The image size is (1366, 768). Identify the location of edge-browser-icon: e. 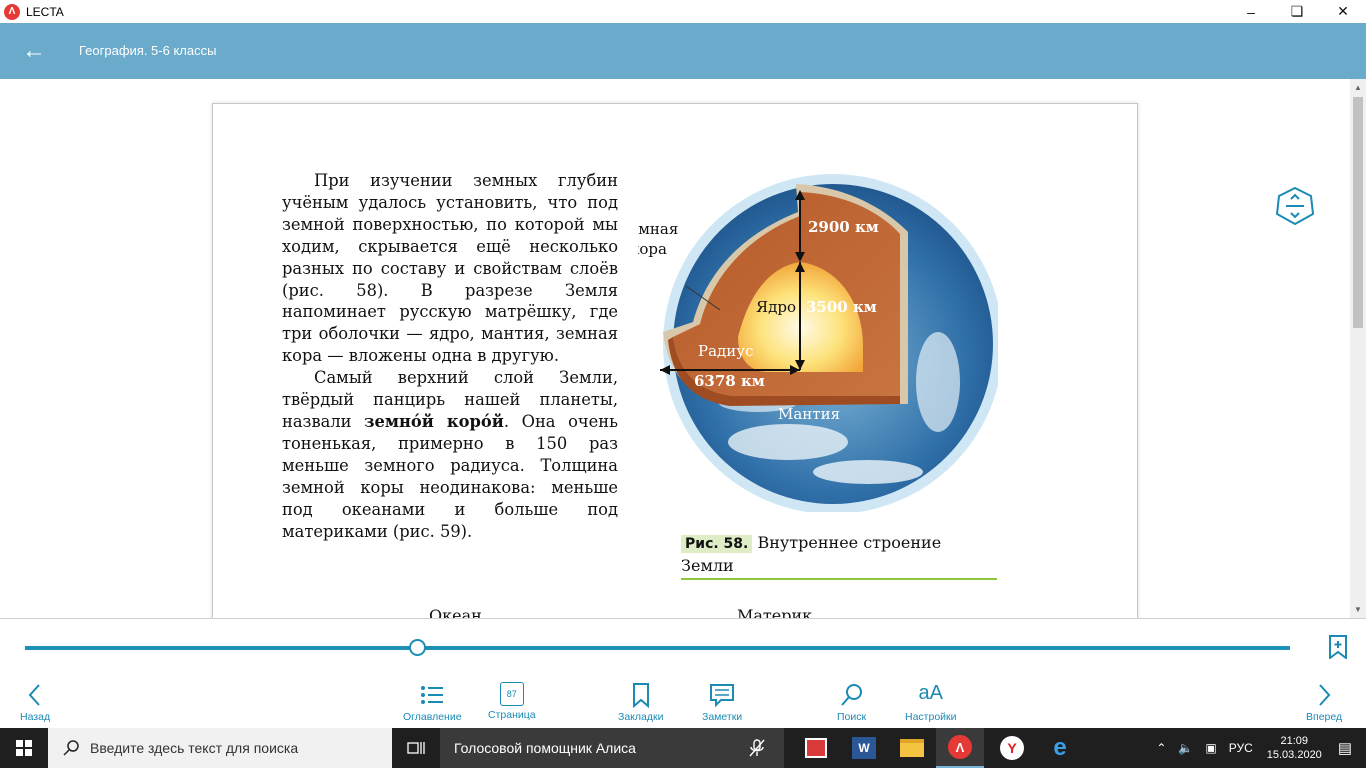
(1060, 748).